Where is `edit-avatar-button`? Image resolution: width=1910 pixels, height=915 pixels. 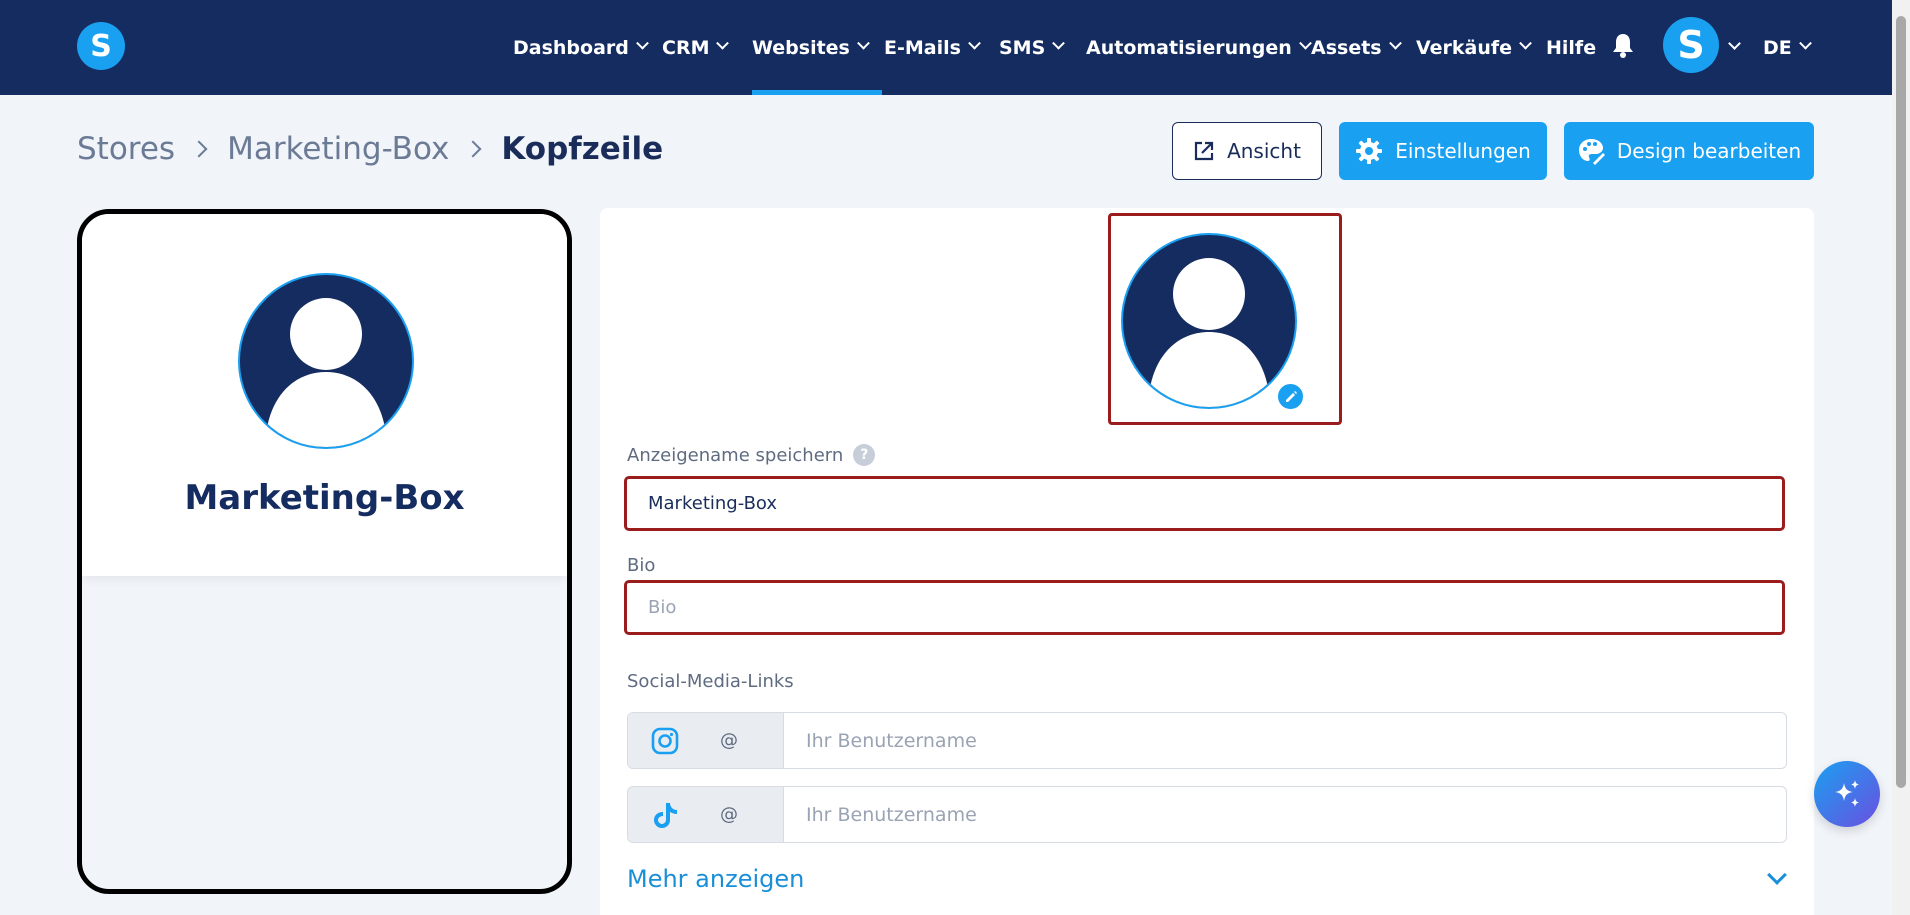 edit-avatar-button is located at coordinates (1290, 396).